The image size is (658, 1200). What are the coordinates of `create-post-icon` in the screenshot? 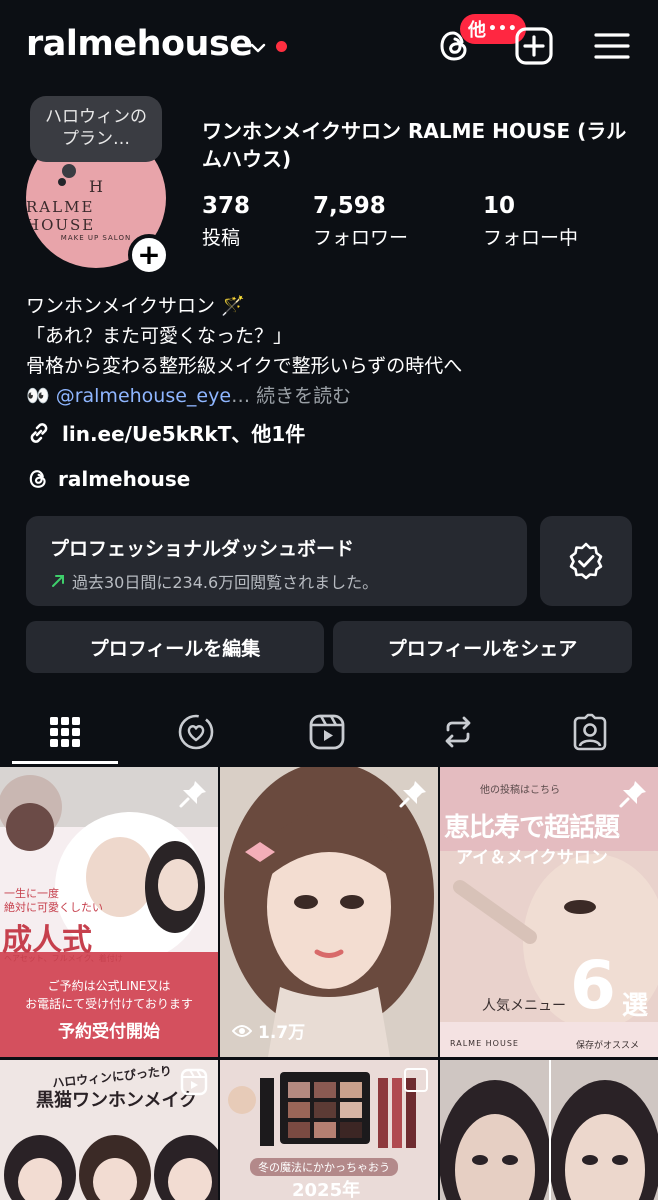 It's located at (534, 46).